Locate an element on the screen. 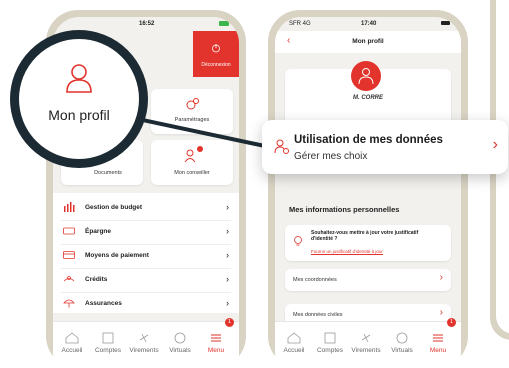 The width and height of the screenshot is (509, 368). callout-subtitle: Gérer mes choix is located at coordinates (331, 156).